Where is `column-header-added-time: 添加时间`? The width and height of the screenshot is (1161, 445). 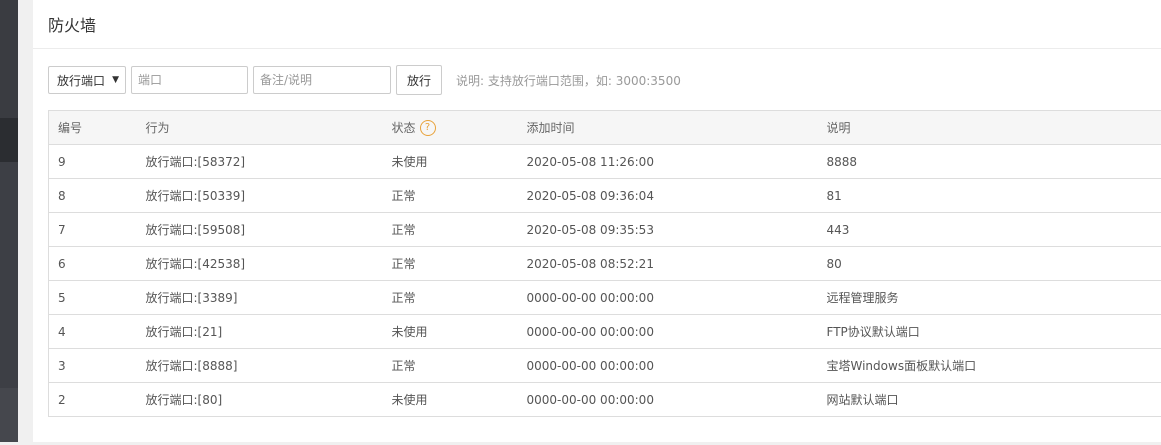 column-header-added-time: 添加时间 is located at coordinates (668, 128).